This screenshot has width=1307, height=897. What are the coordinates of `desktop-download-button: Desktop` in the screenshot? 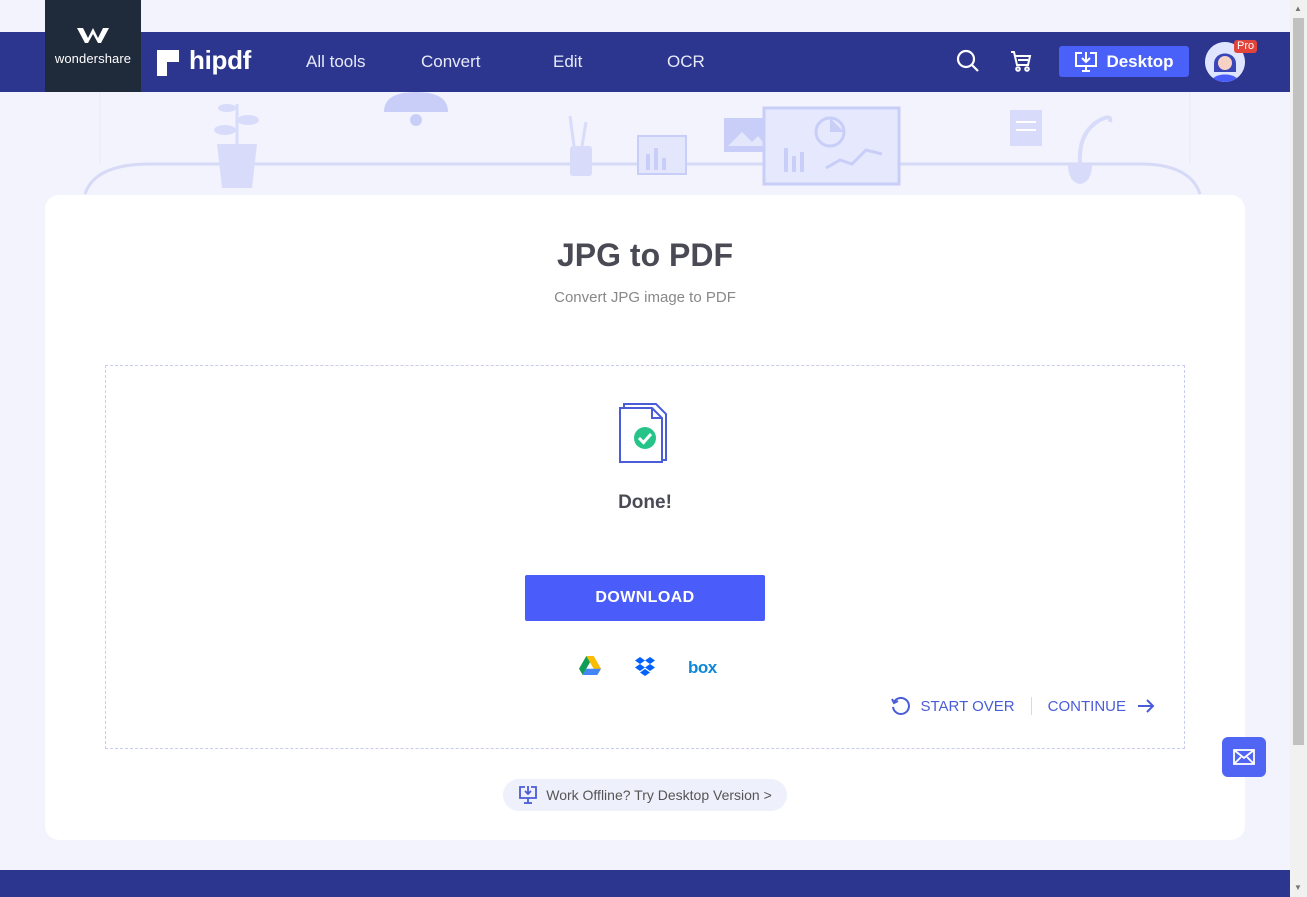 It's located at (1124, 61).